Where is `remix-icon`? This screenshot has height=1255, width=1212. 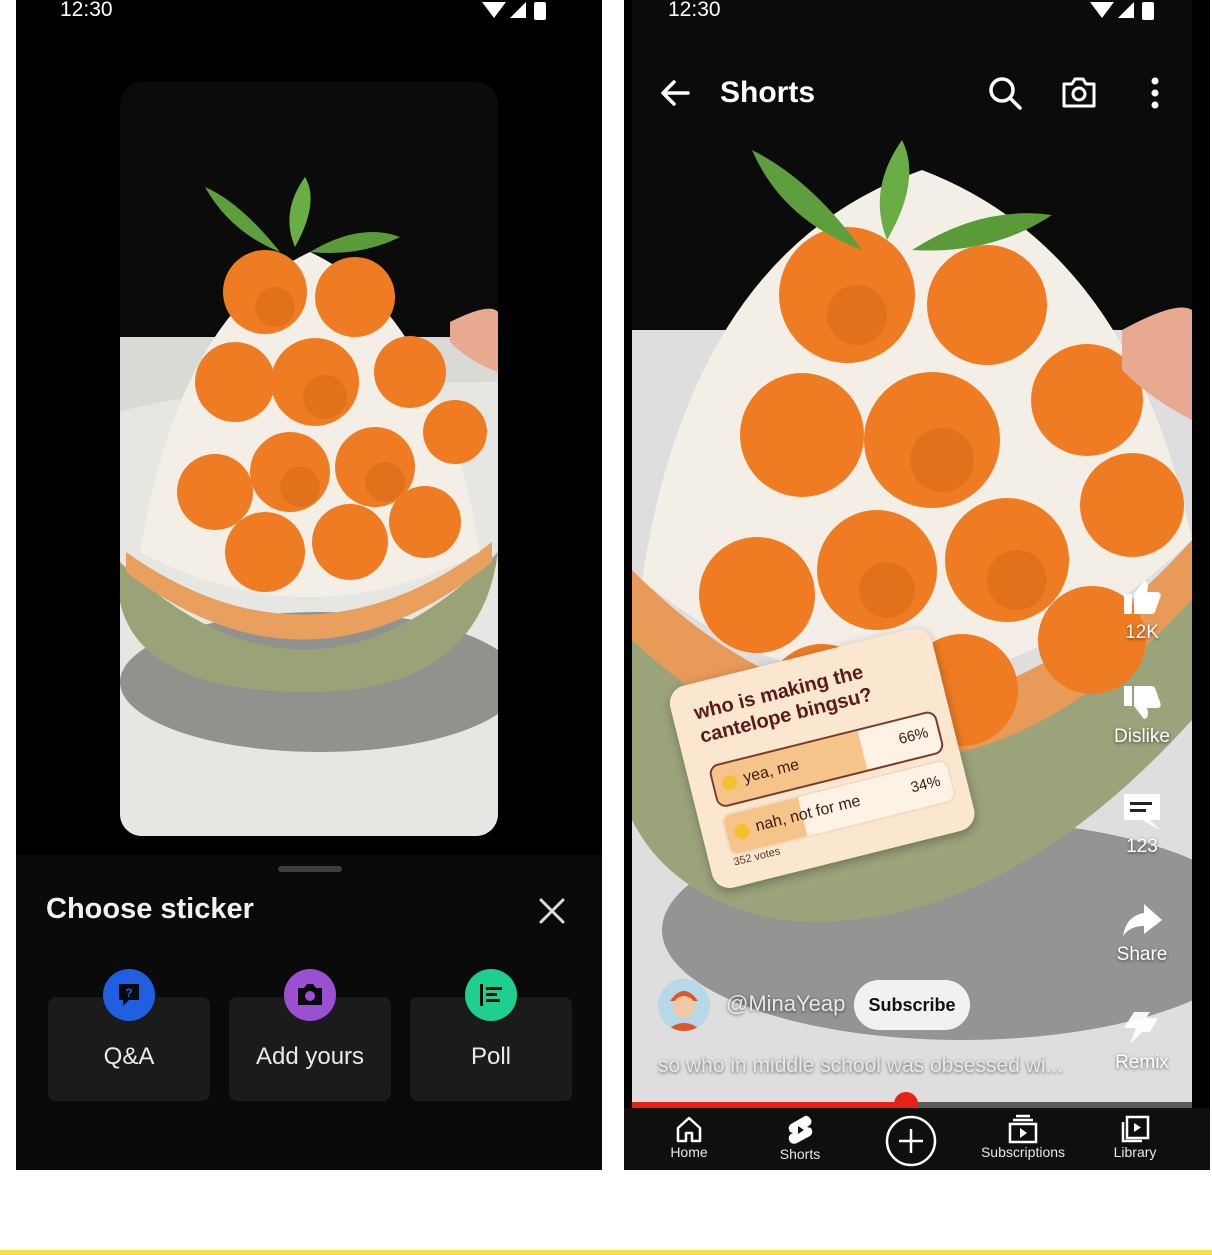 remix-icon is located at coordinates (1141, 1028).